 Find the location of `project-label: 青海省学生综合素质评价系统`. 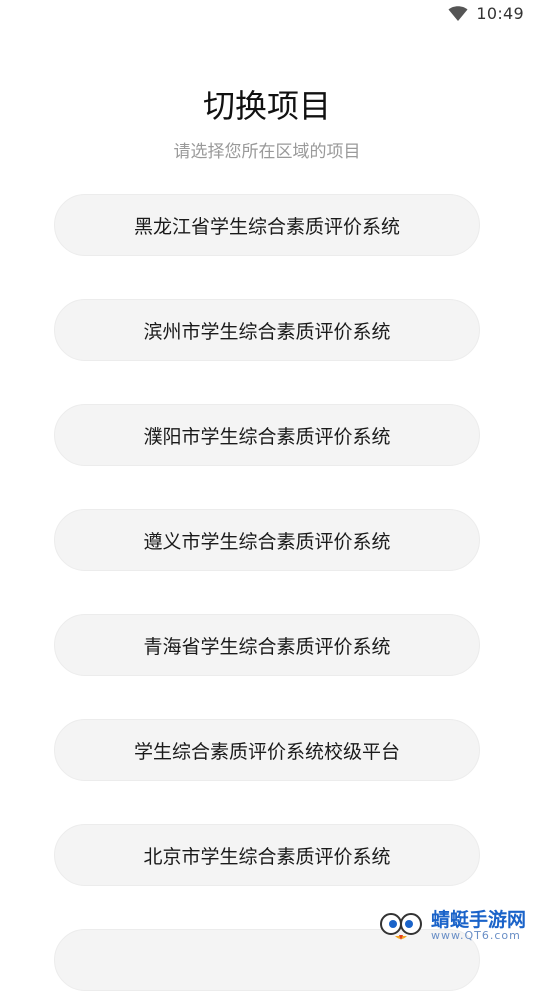

project-label: 青海省学生综合素质评价系统 is located at coordinates (267, 646).